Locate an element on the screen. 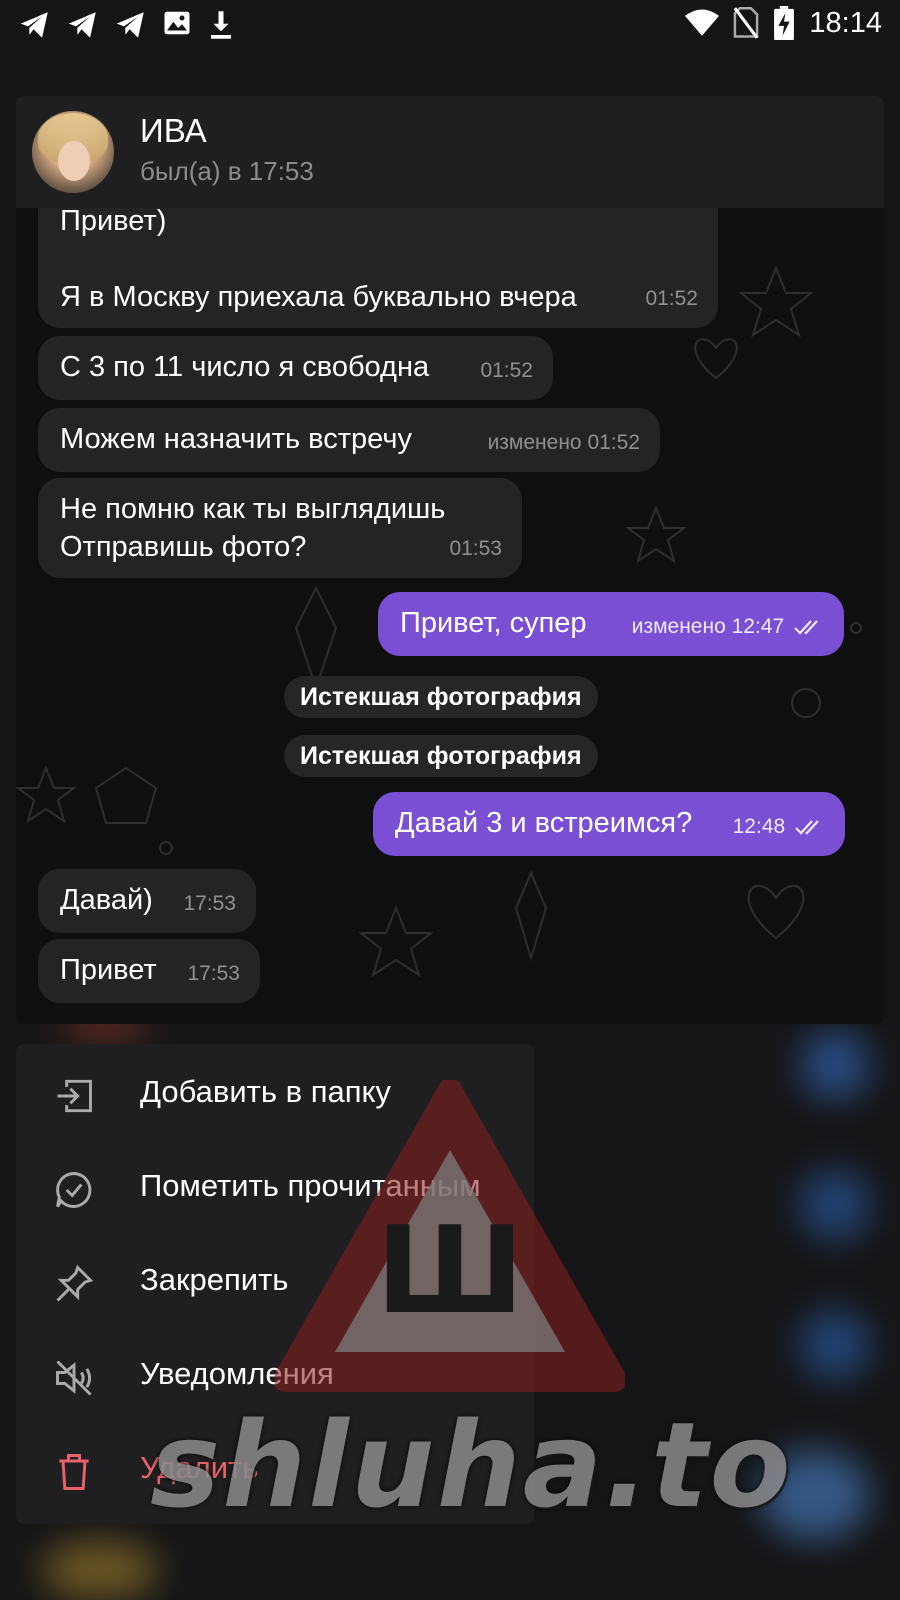 The image size is (900, 1600). message-time: 12:48 is located at coordinates (759, 826).